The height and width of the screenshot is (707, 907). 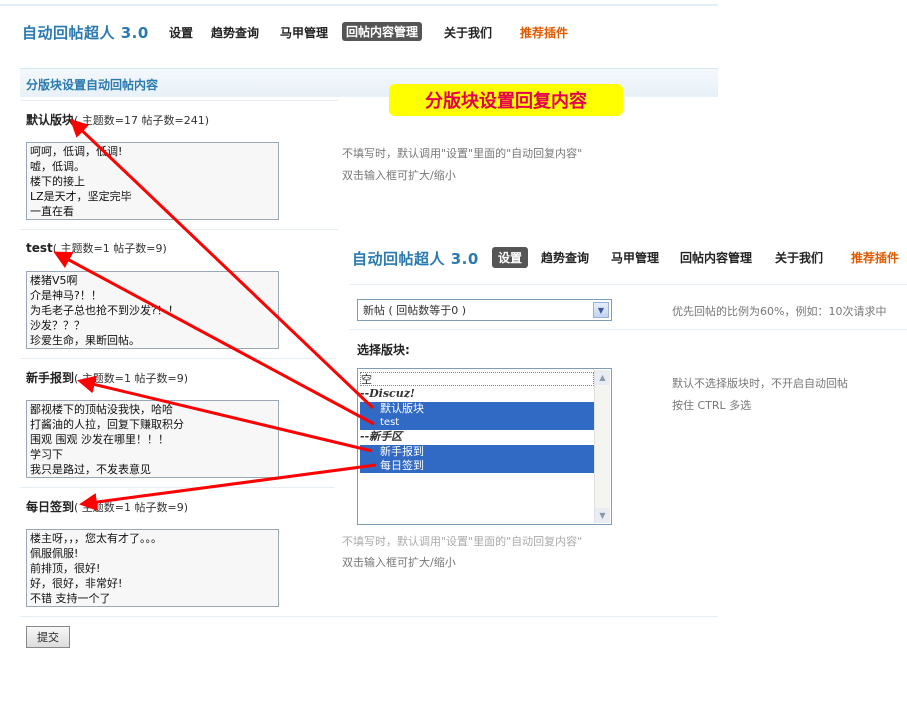 What do you see at coordinates (85, 340) in the screenshot?
I see `reply-line: 珍爱生命，果断回帖。` at bounding box center [85, 340].